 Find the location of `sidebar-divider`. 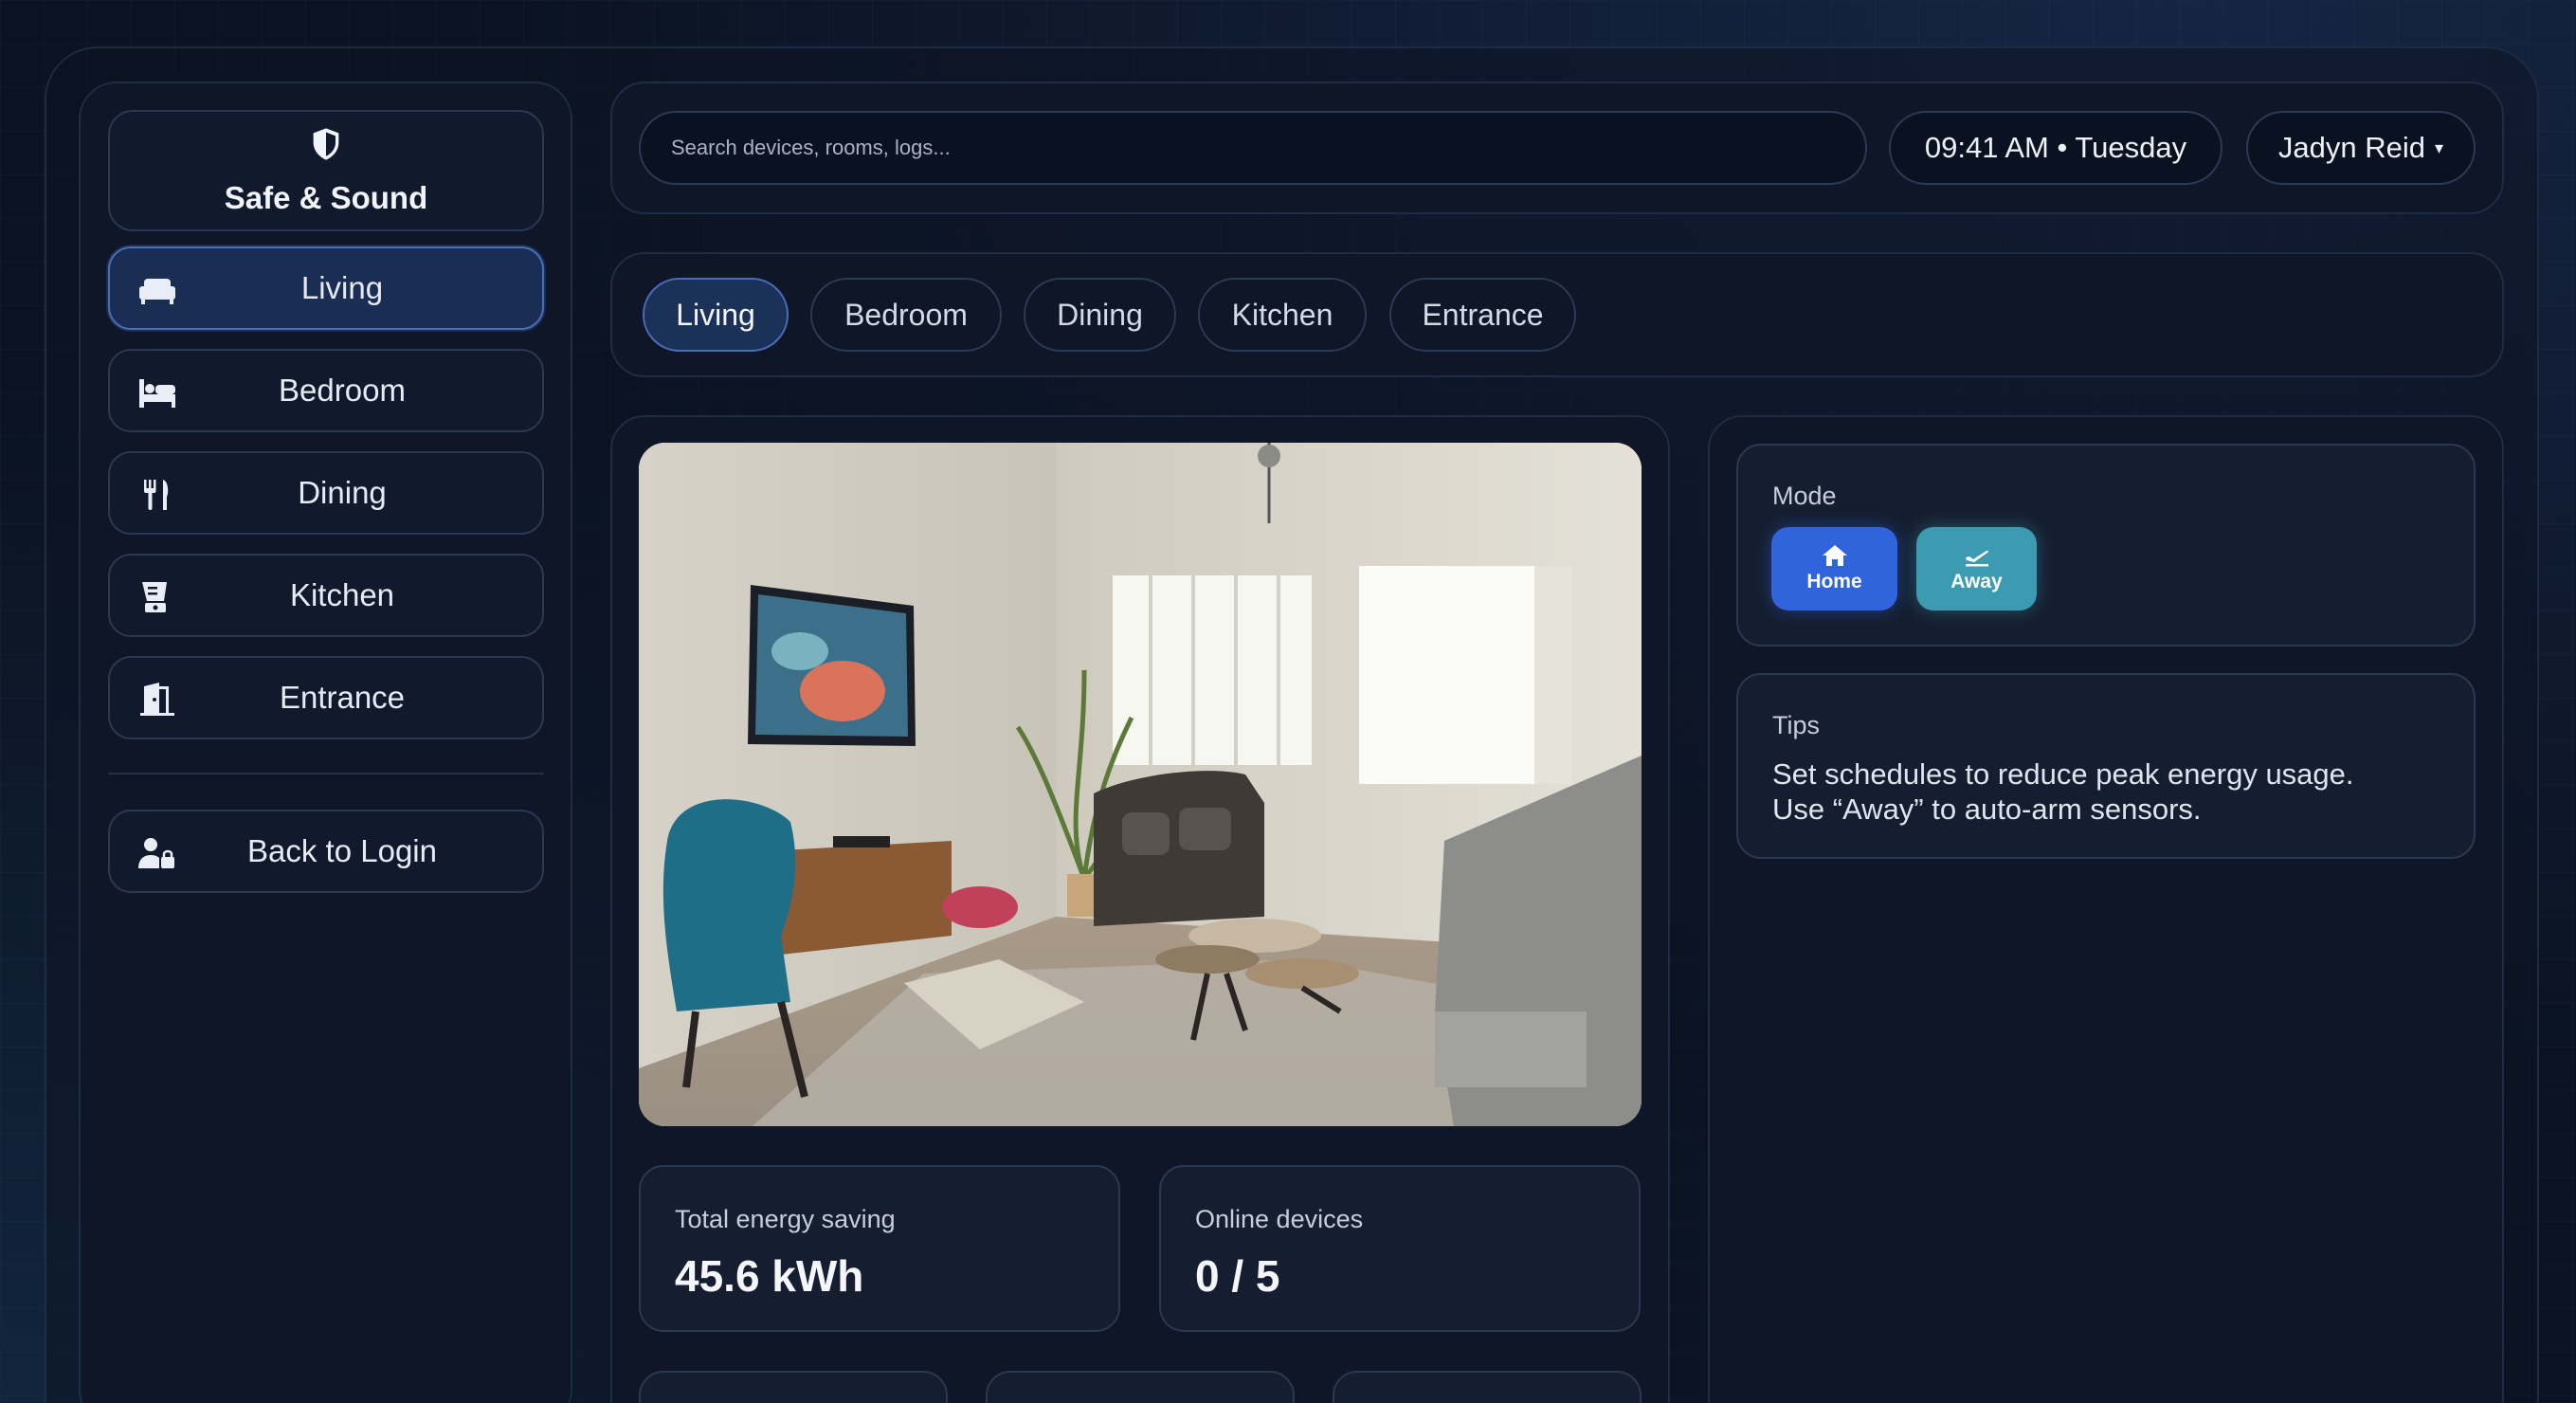

sidebar-divider is located at coordinates (326, 773).